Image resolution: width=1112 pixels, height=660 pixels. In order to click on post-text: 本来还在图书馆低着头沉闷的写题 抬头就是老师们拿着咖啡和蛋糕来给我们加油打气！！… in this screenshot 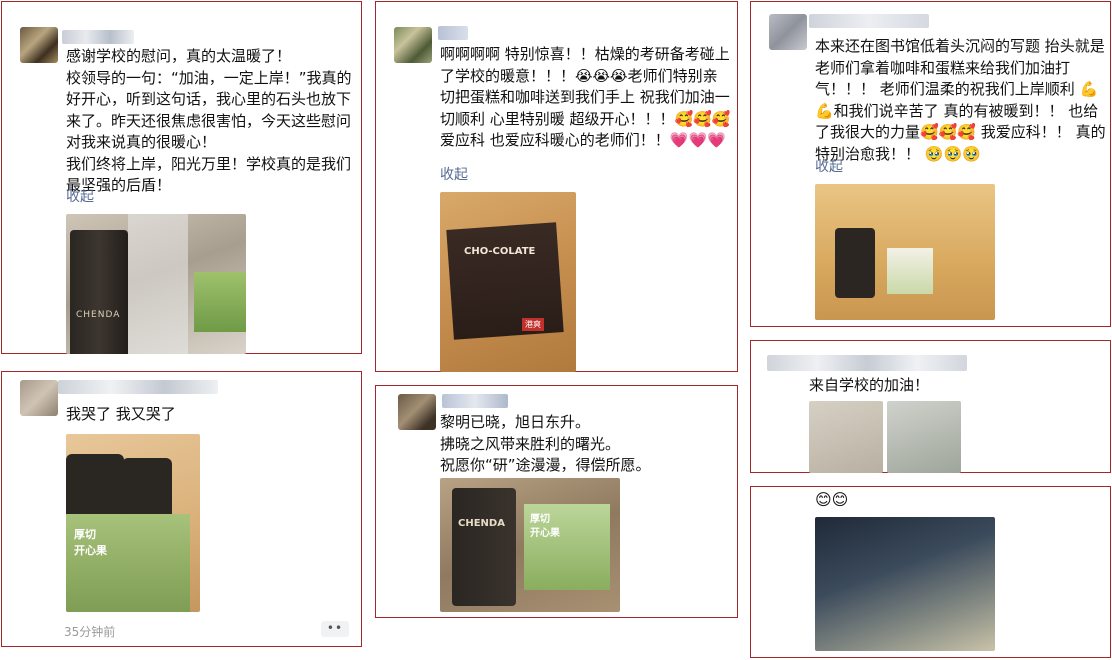, I will do `click(960, 100)`.